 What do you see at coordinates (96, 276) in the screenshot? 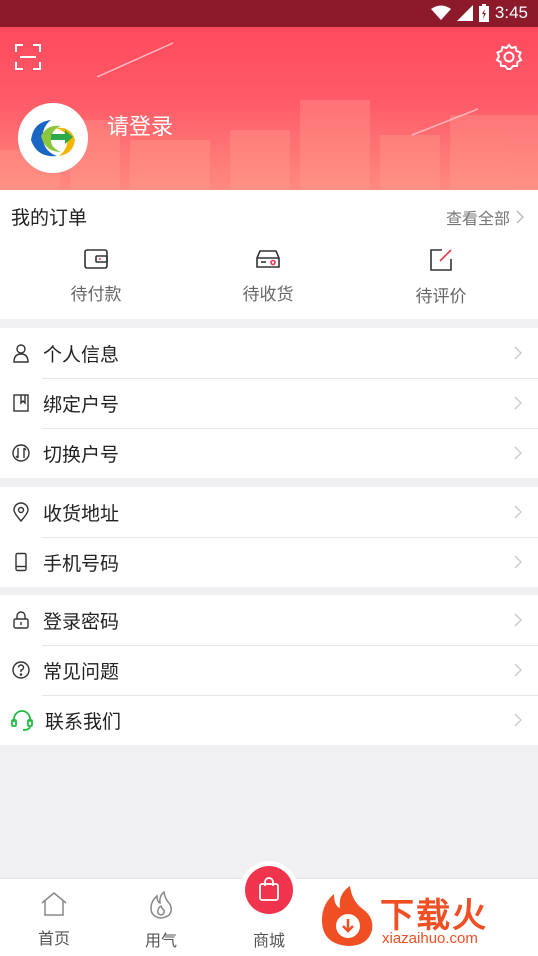
I see `order-pending-payment: 待付款` at bounding box center [96, 276].